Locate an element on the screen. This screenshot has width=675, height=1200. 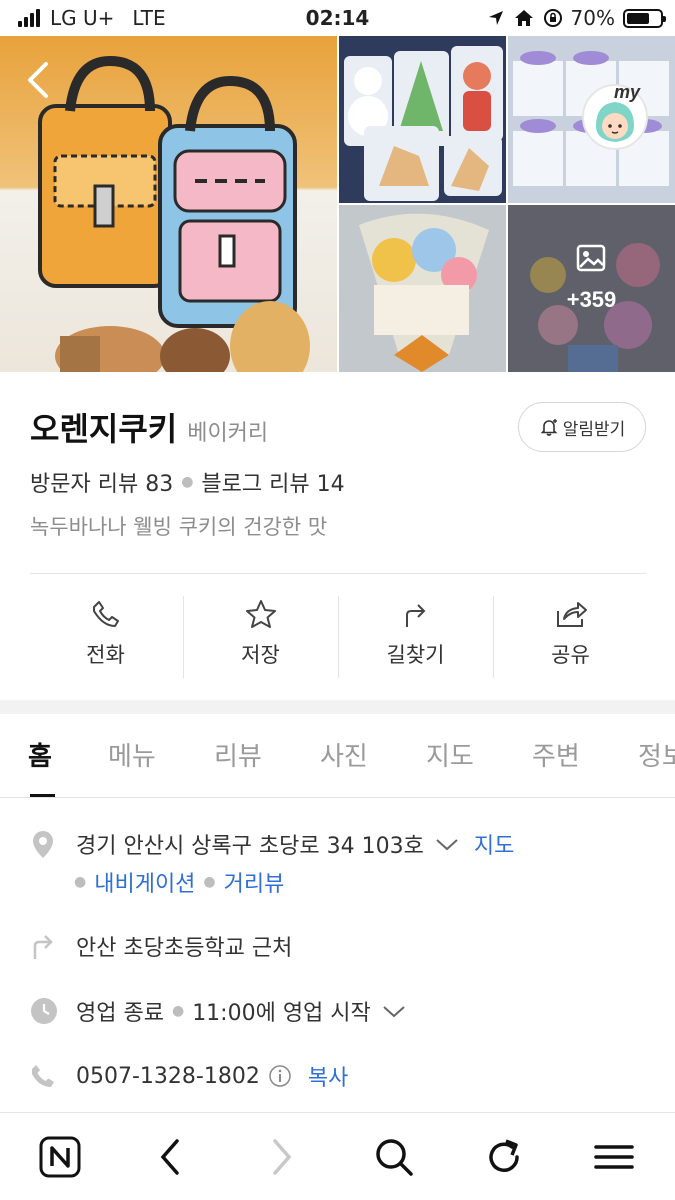
active-tab-indicator is located at coordinates (42, 795).